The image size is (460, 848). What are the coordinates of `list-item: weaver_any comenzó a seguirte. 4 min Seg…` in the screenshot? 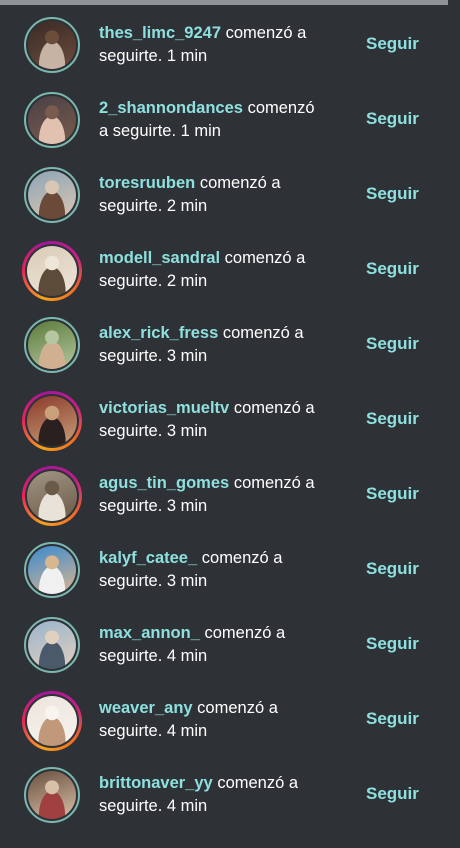 It's located at (230, 717).